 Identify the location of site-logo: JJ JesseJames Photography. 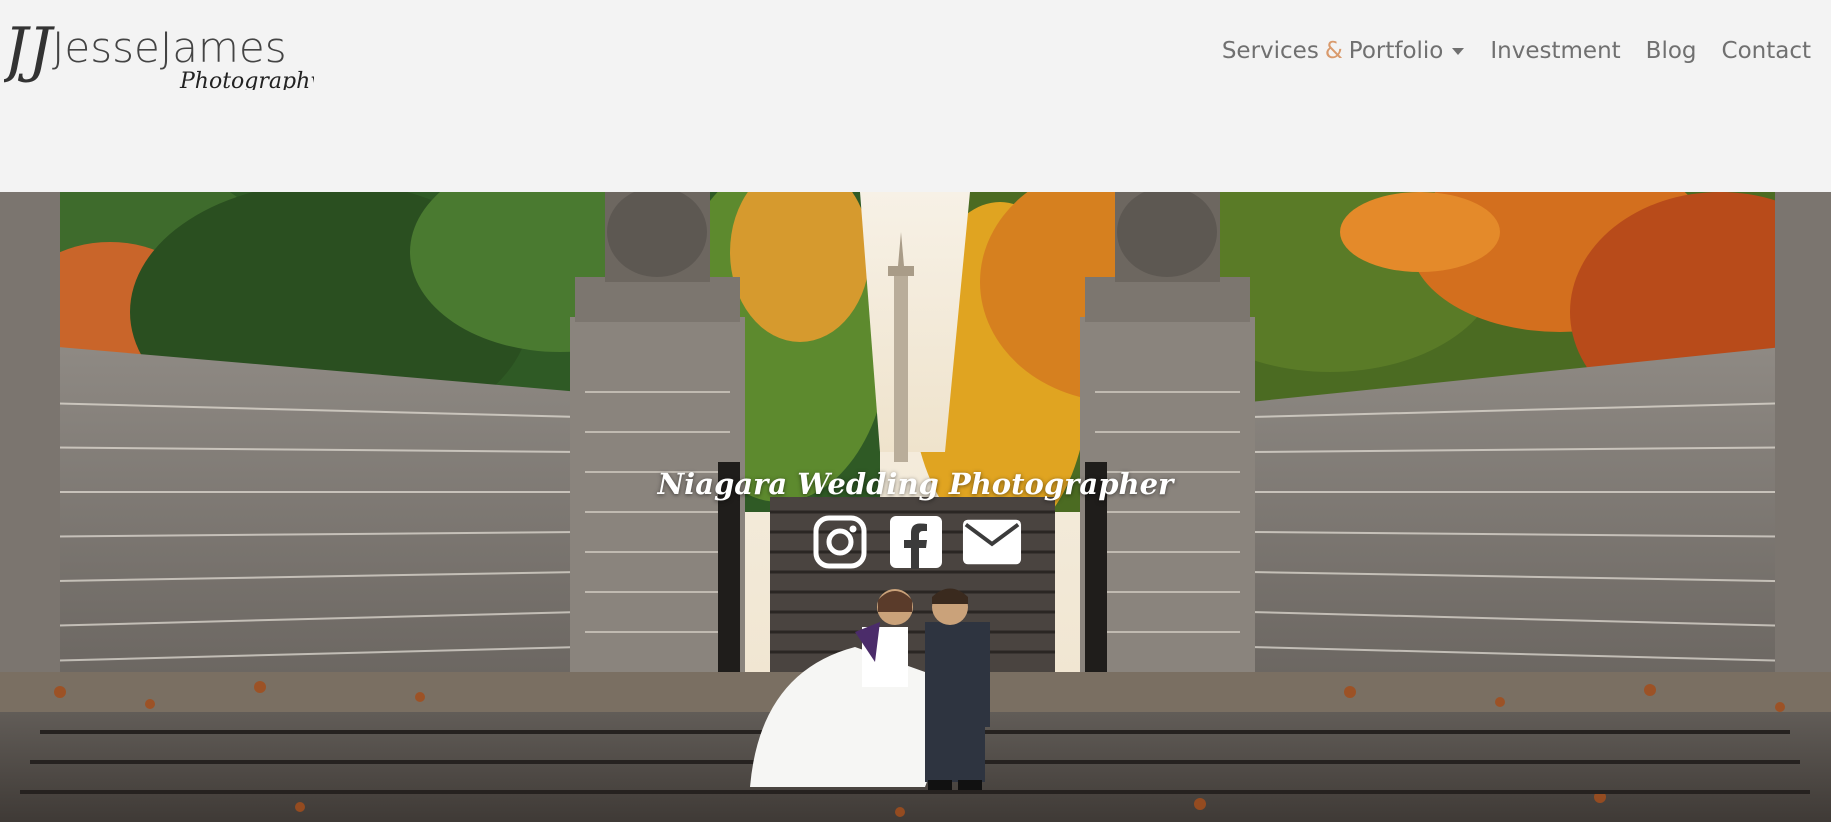
(159, 52).